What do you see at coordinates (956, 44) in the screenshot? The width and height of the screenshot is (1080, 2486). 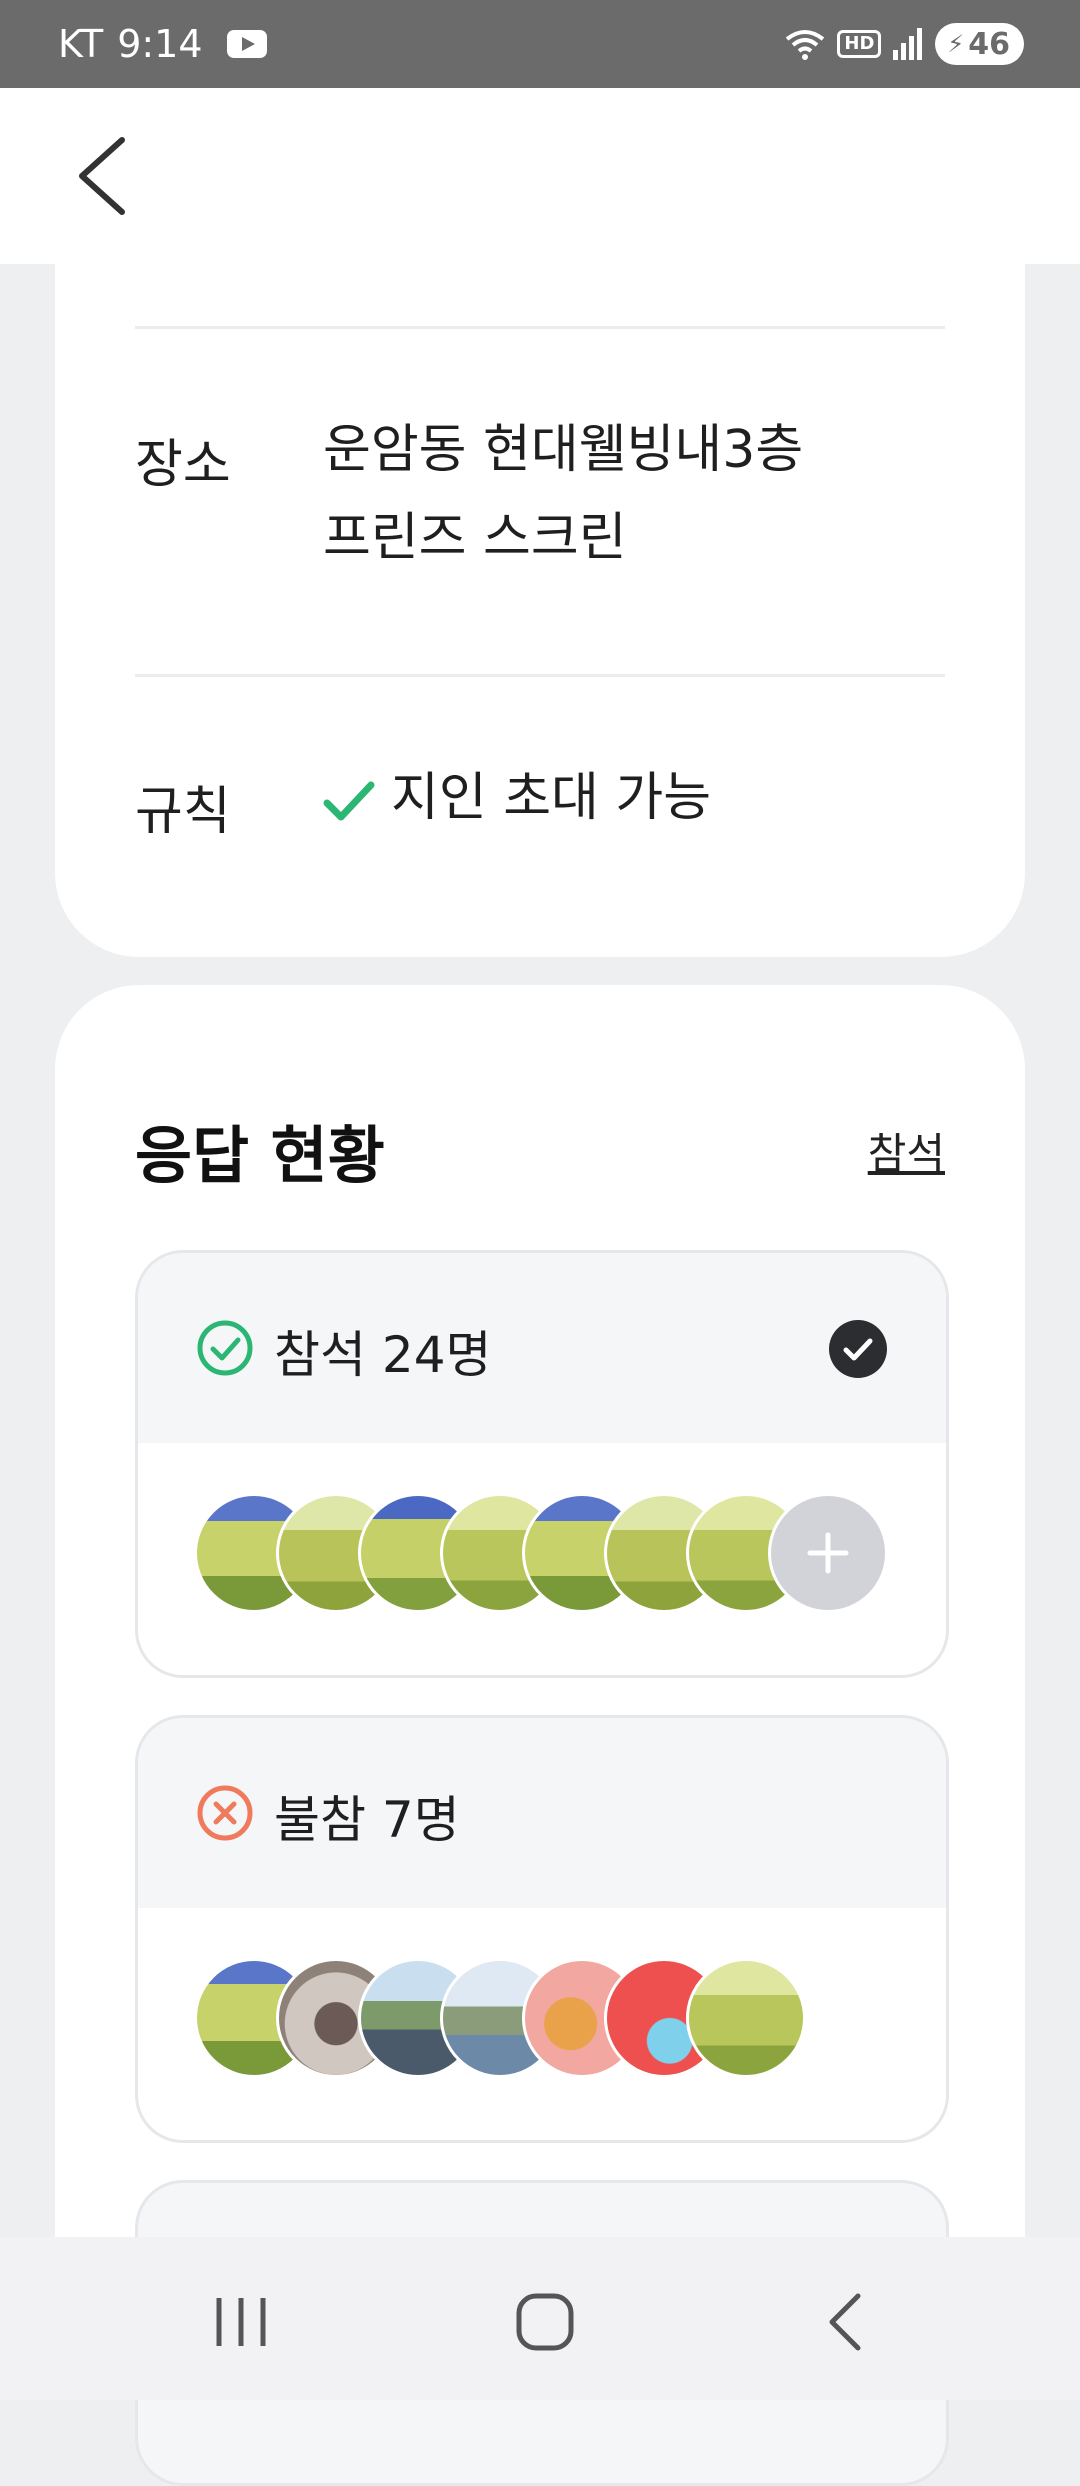 I see `charging-icon: ⚡` at bounding box center [956, 44].